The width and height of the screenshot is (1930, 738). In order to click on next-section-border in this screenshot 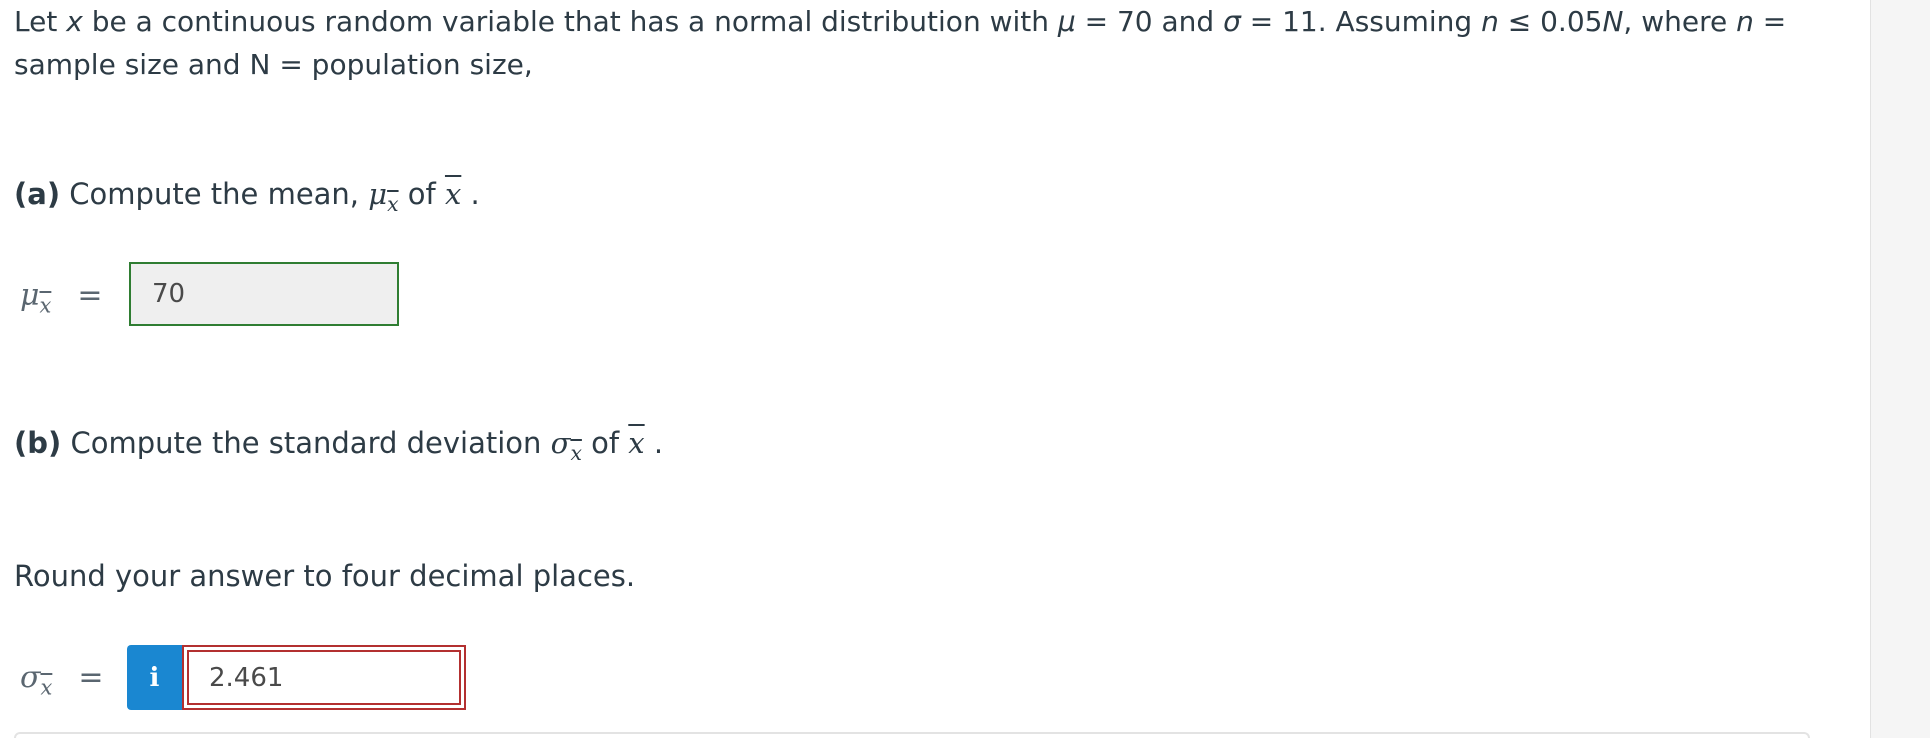, I will do `click(912, 735)`.